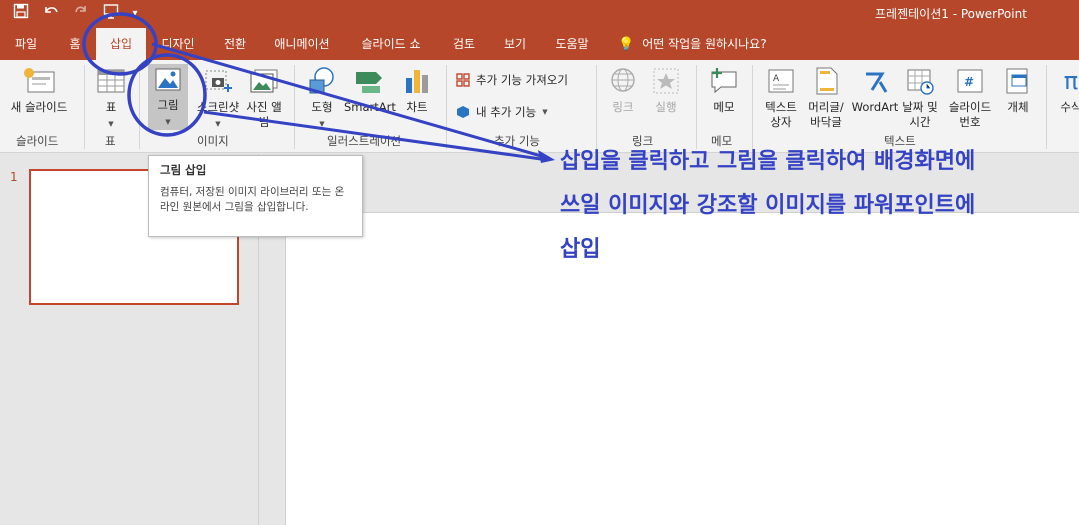 Image resolution: width=1079 pixels, height=525 pixels. Describe the element at coordinates (218, 81) in the screenshot. I see `screenshot-icon` at that location.